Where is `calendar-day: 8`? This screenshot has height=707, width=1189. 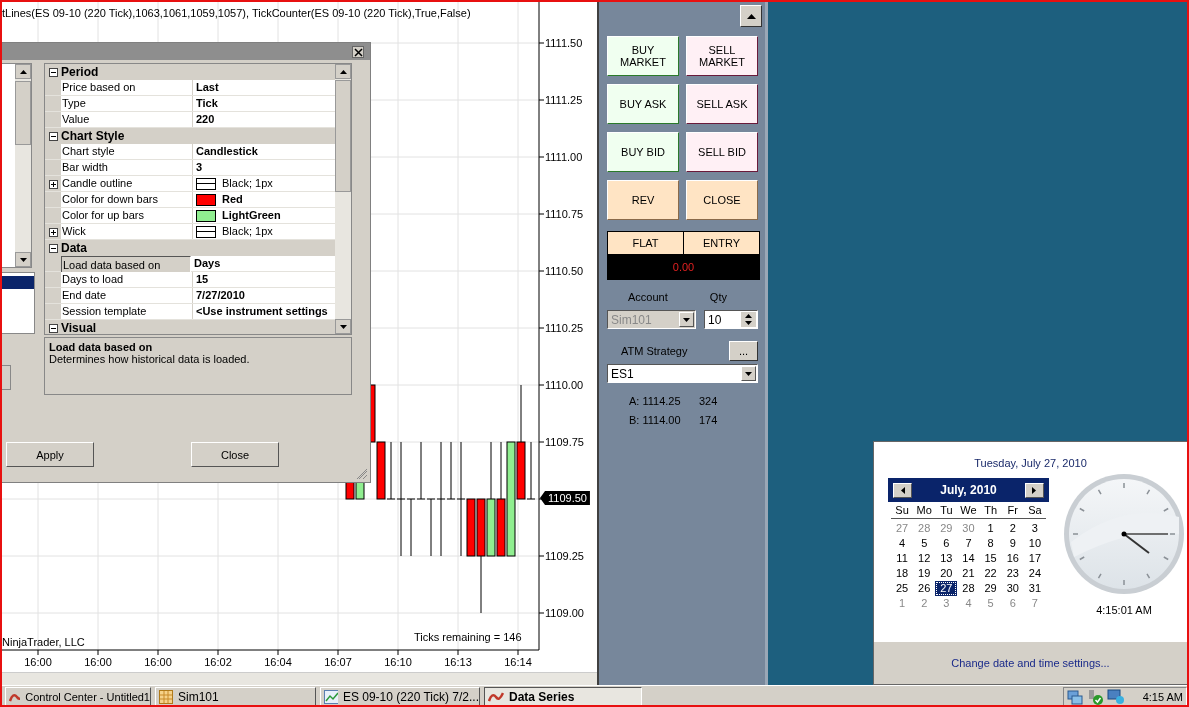 calendar-day: 8 is located at coordinates (990, 543).